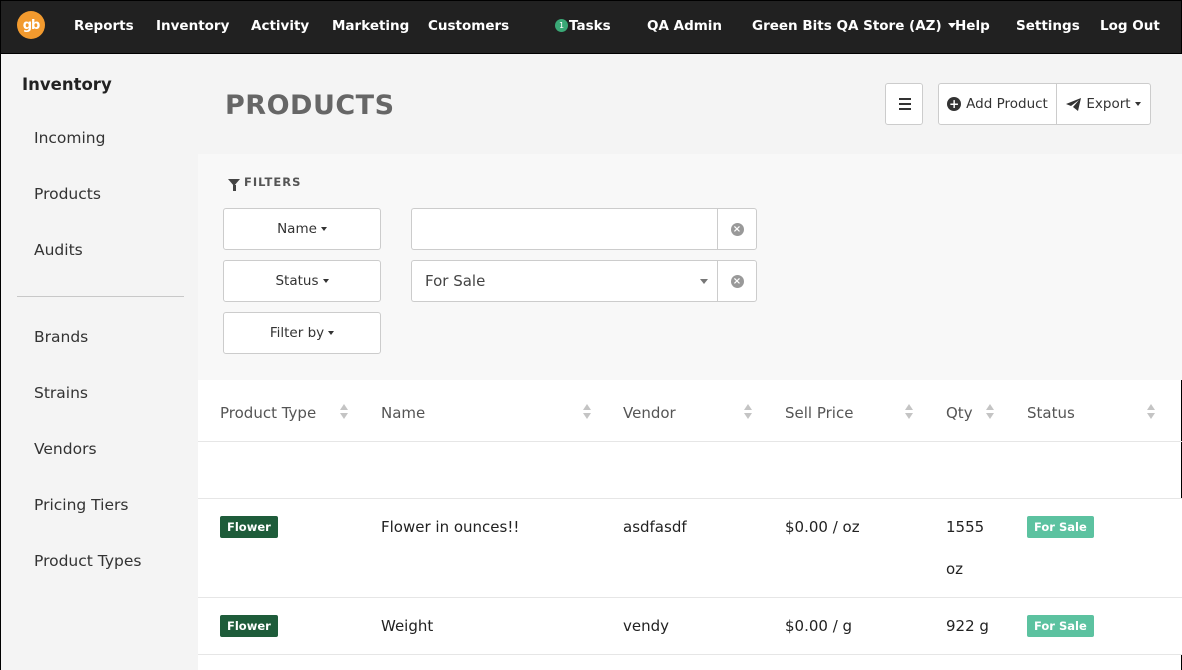  I want to click on export-label: Export, so click(1108, 104).